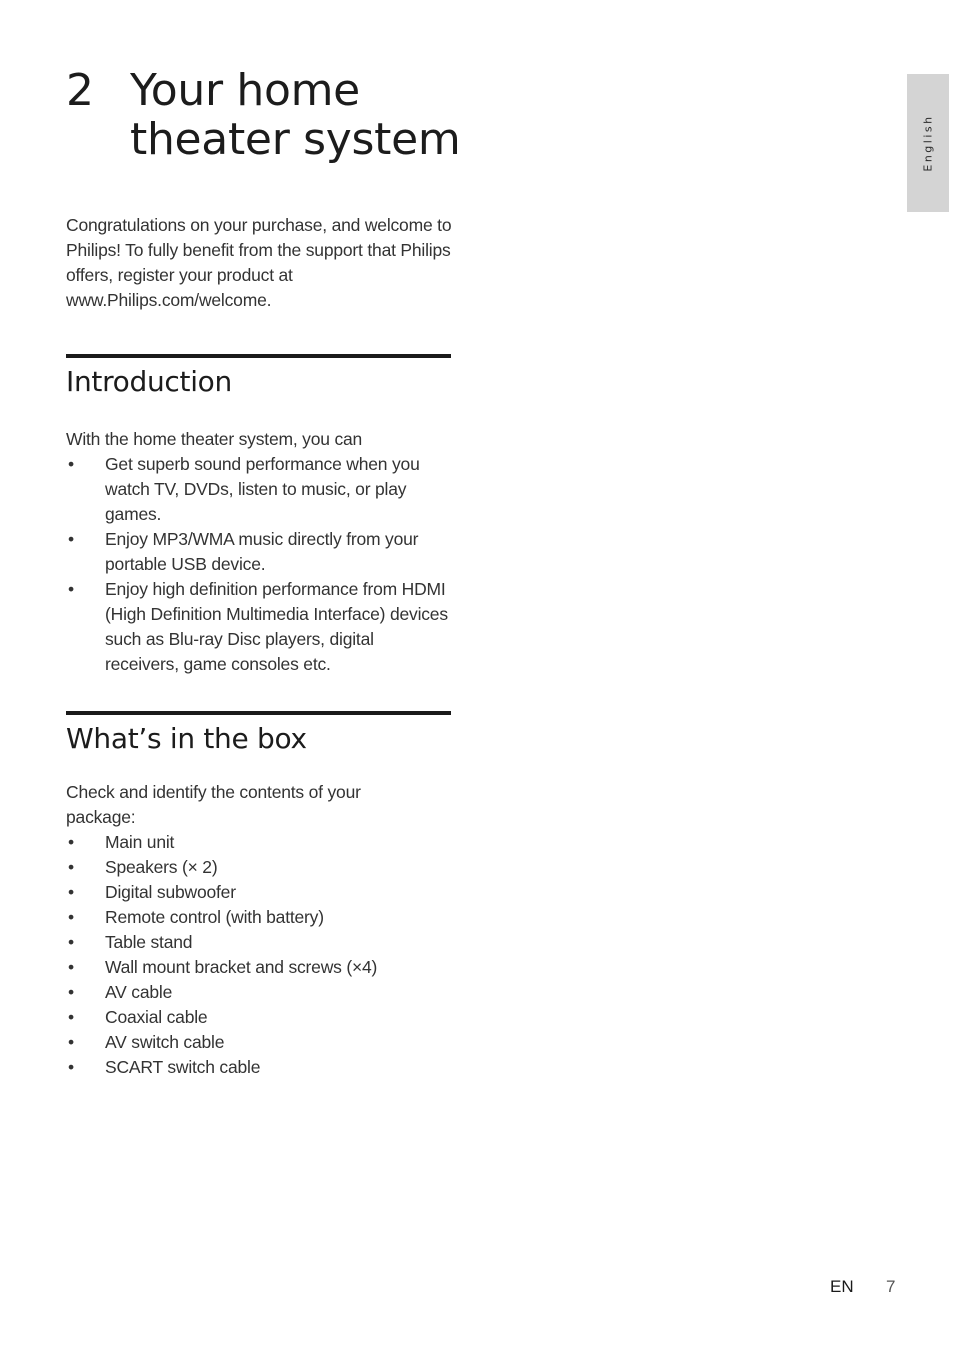  I want to click on list-item-text: Digital subwoofer, so click(170, 892).